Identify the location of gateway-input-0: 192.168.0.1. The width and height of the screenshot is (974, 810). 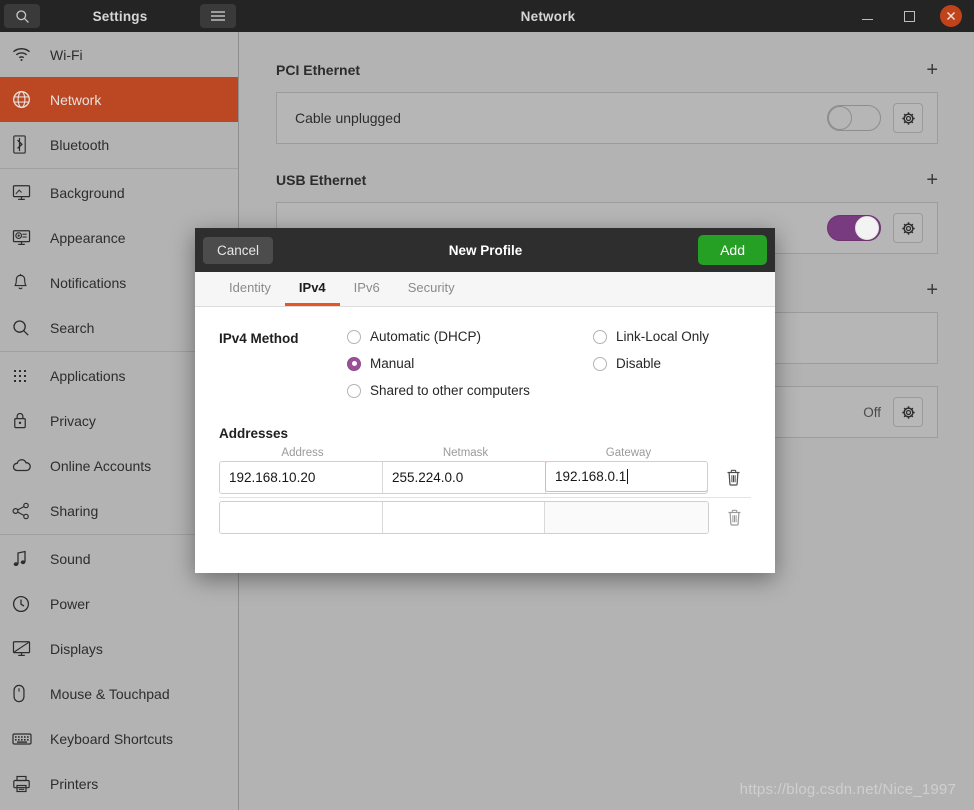
(626, 477).